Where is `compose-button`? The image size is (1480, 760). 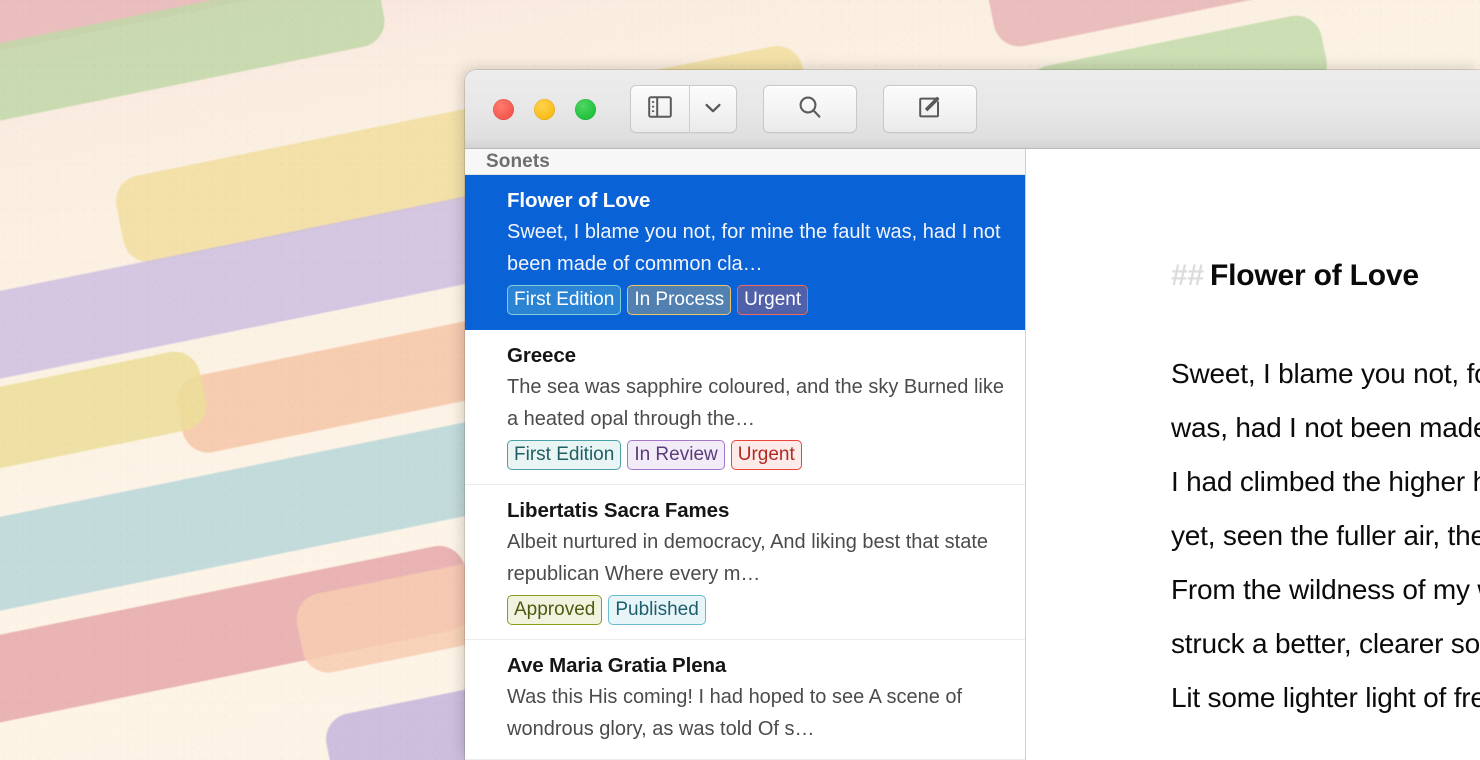
compose-button is located at coordinates (930, 109).